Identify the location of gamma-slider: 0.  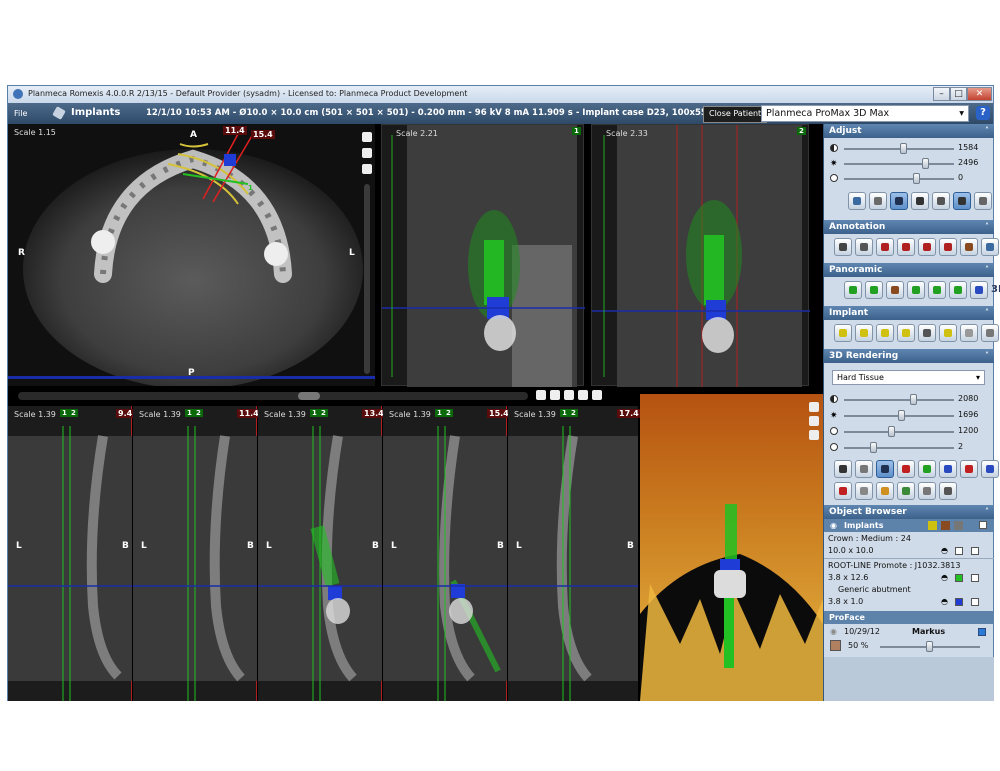
(910, 179).